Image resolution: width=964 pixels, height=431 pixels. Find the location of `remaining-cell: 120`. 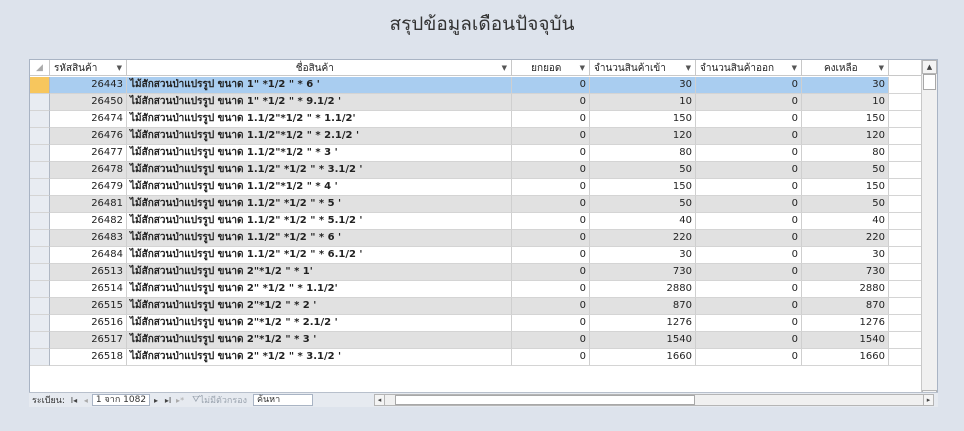

remaining-cell: 120 is located at coordinates (845, 136).